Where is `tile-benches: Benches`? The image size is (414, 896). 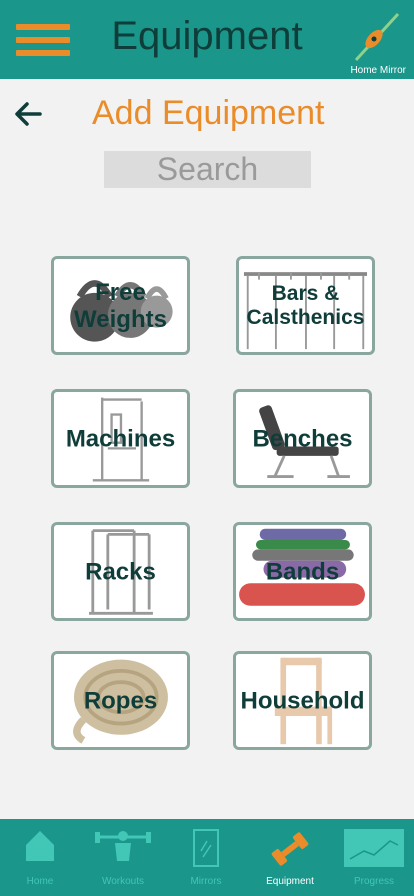
tile-benches: Benches is located at coordinates (302, 438).